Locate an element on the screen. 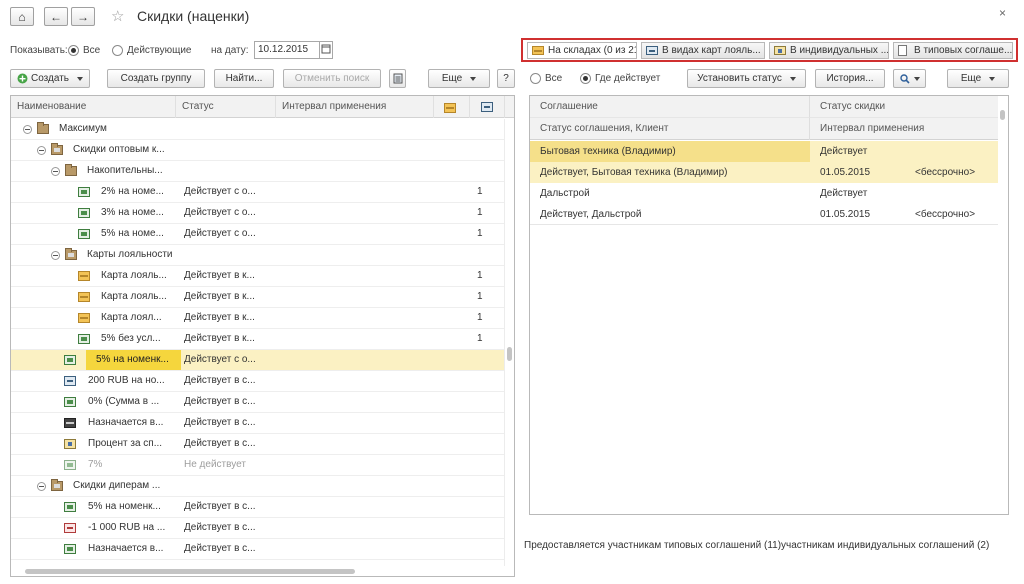 The image size is (1024, 584). search-icon is located at coordinates (904, 78).